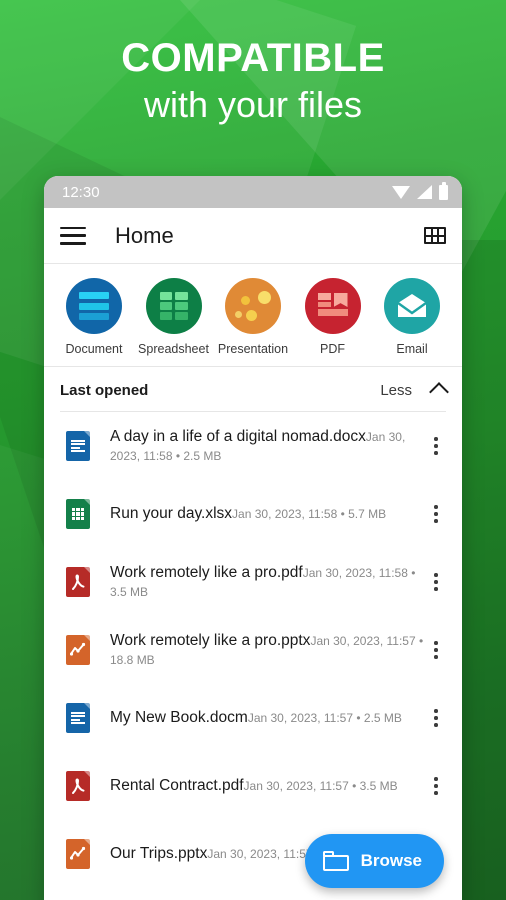  I want to click on document-icon, so click(94, 306).